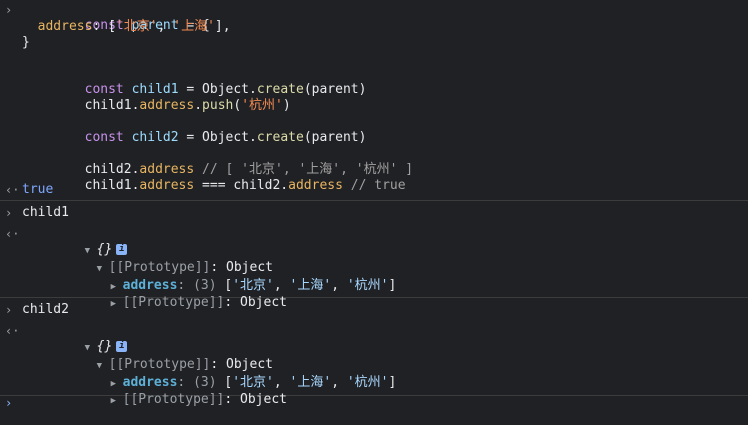 The image size is (748, 425). What do you see at coordinates (134, 26) in the screenshot?
I see `code-line: address: ['北京', '上海'],` at bounding box center [134, 26].